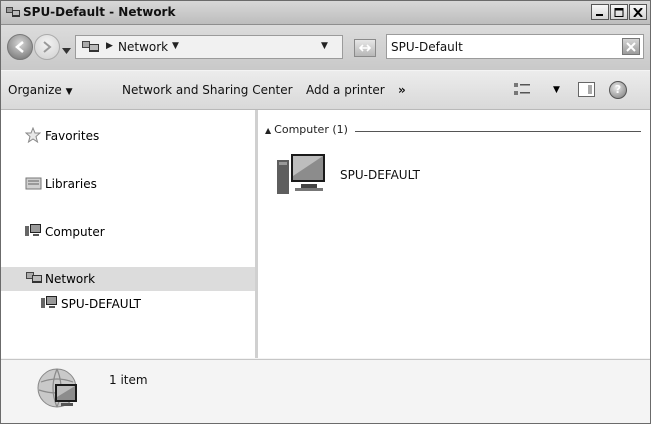 This screenshot has height=424, width=651. Describe the element at coordinates (556, 90) in the screenshot. I see `view-options-dropdown-icon: ▼` at that location.